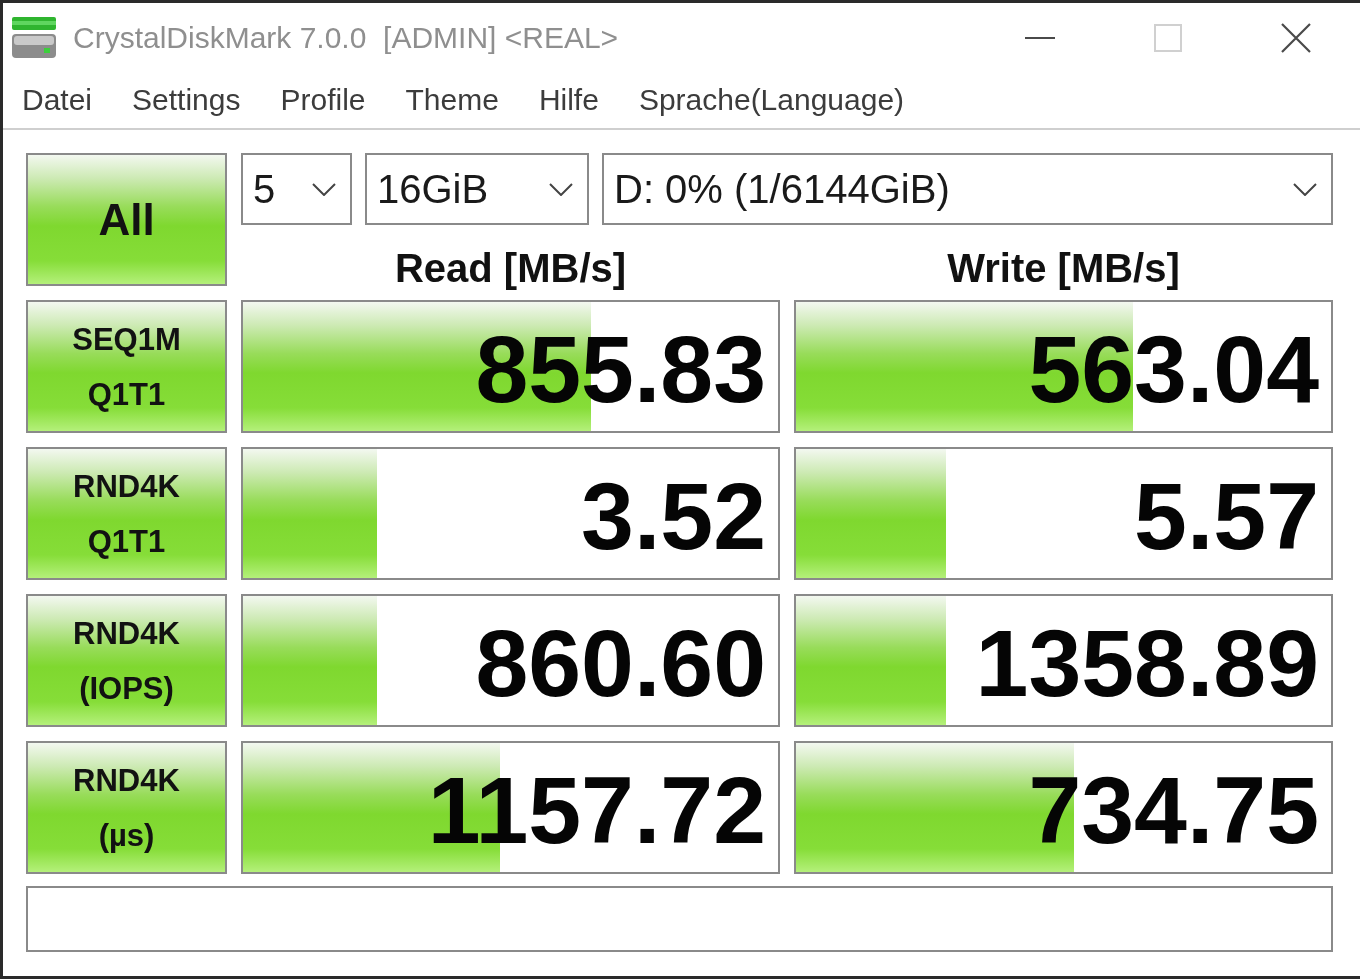 This screenshot has height=979, width=1360. What do you see at coordinates (323, 100) in the screenshot?
I see `menu-item: Profile` at bounding box center [323, 100].